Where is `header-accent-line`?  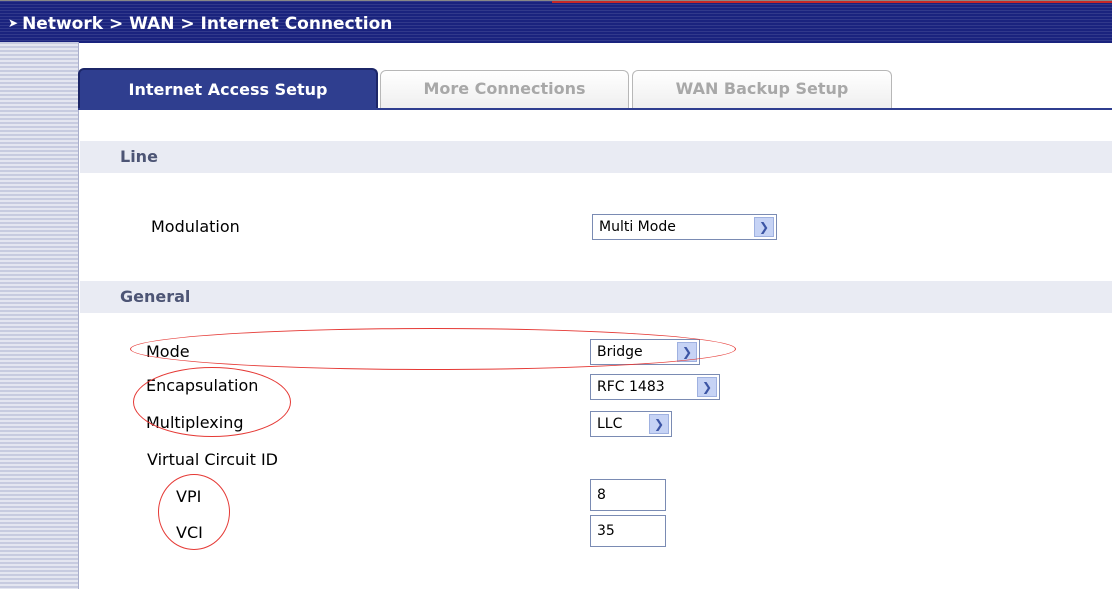 header-accent-line is located at coordinates (832, 2).